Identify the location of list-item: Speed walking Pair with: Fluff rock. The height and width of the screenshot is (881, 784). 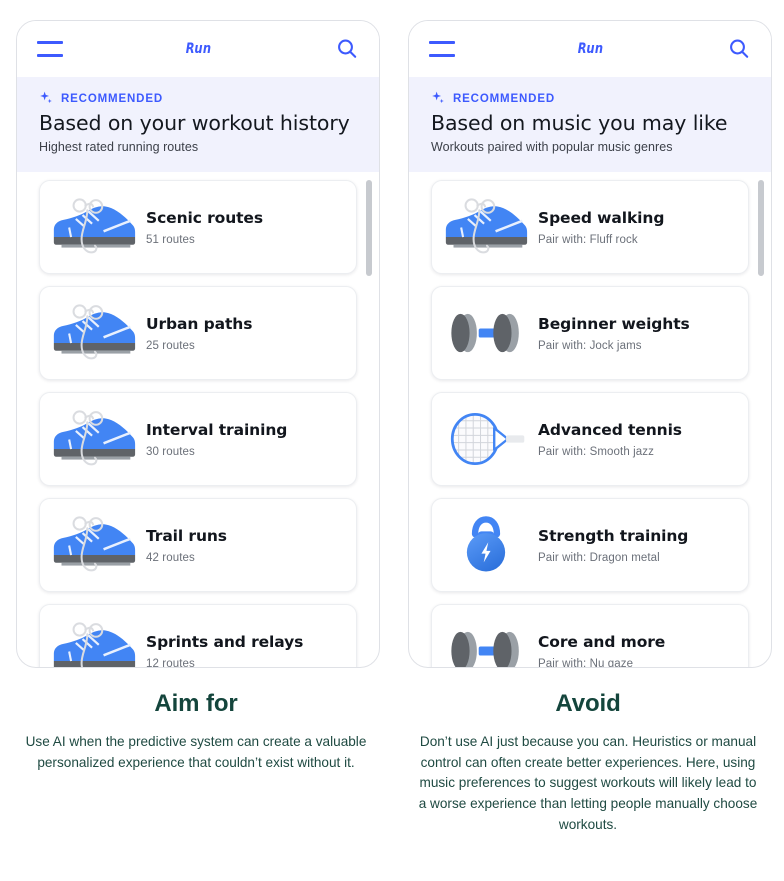
(590, 227).